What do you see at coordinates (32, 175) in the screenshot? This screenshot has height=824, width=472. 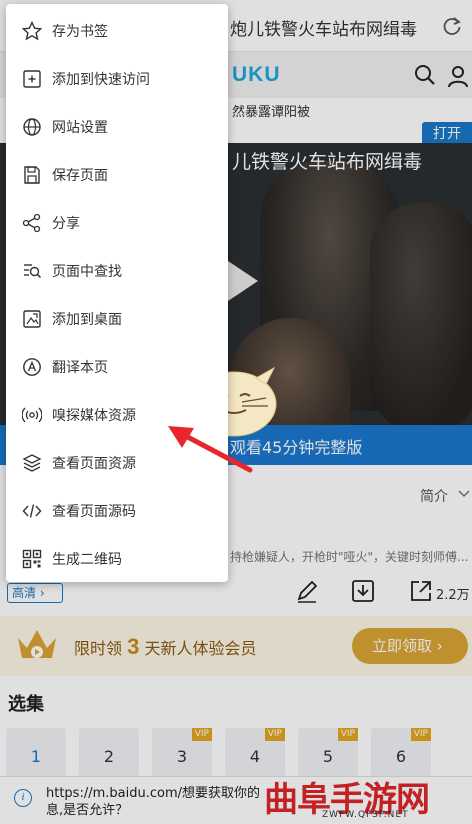 I see `save-page-icon` at bounding box center [32, 175].